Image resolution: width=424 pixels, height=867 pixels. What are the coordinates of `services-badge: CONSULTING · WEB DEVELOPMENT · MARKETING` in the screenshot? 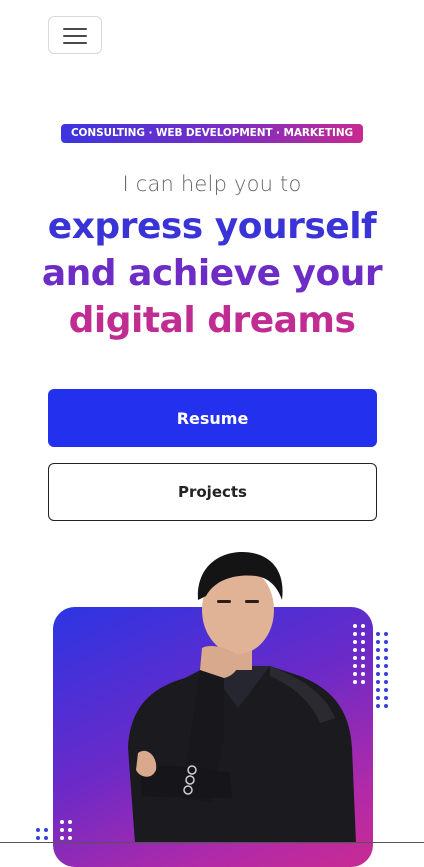 It's located at (212, 133).